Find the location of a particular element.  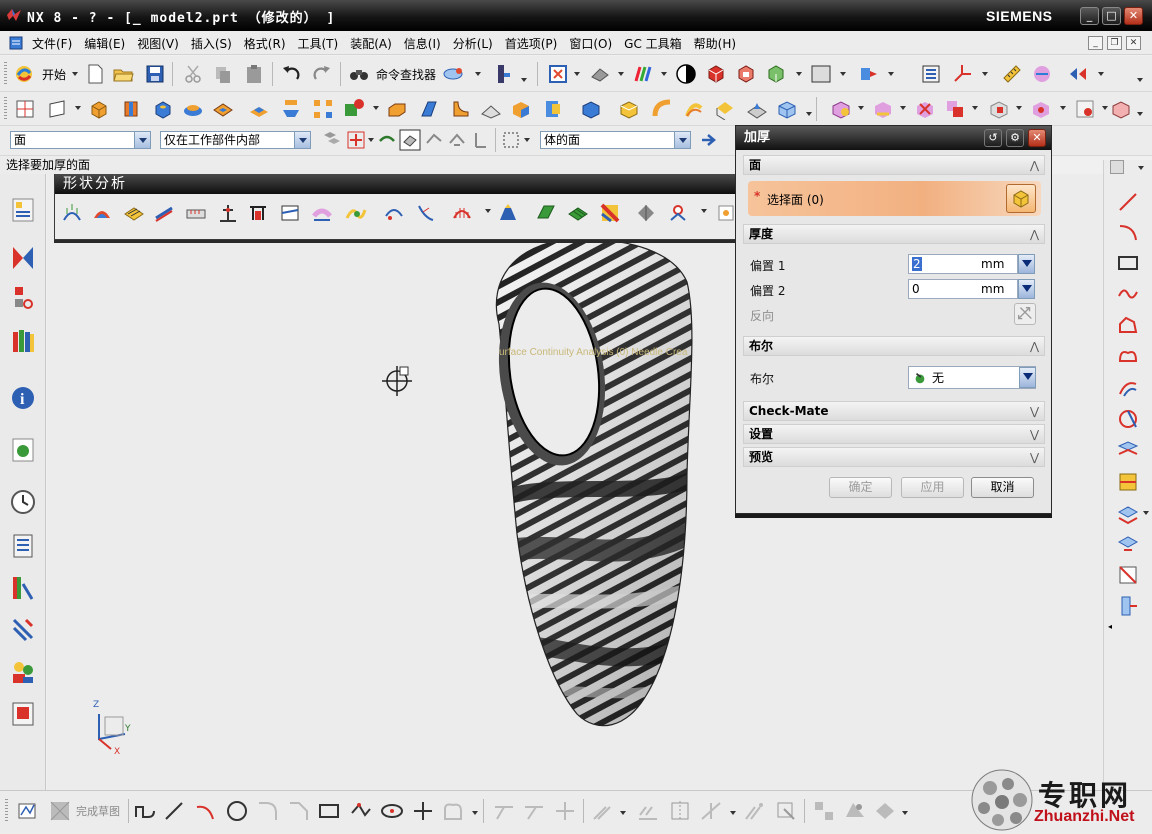

curve-rule-icon is located at coordinates (387, 140).